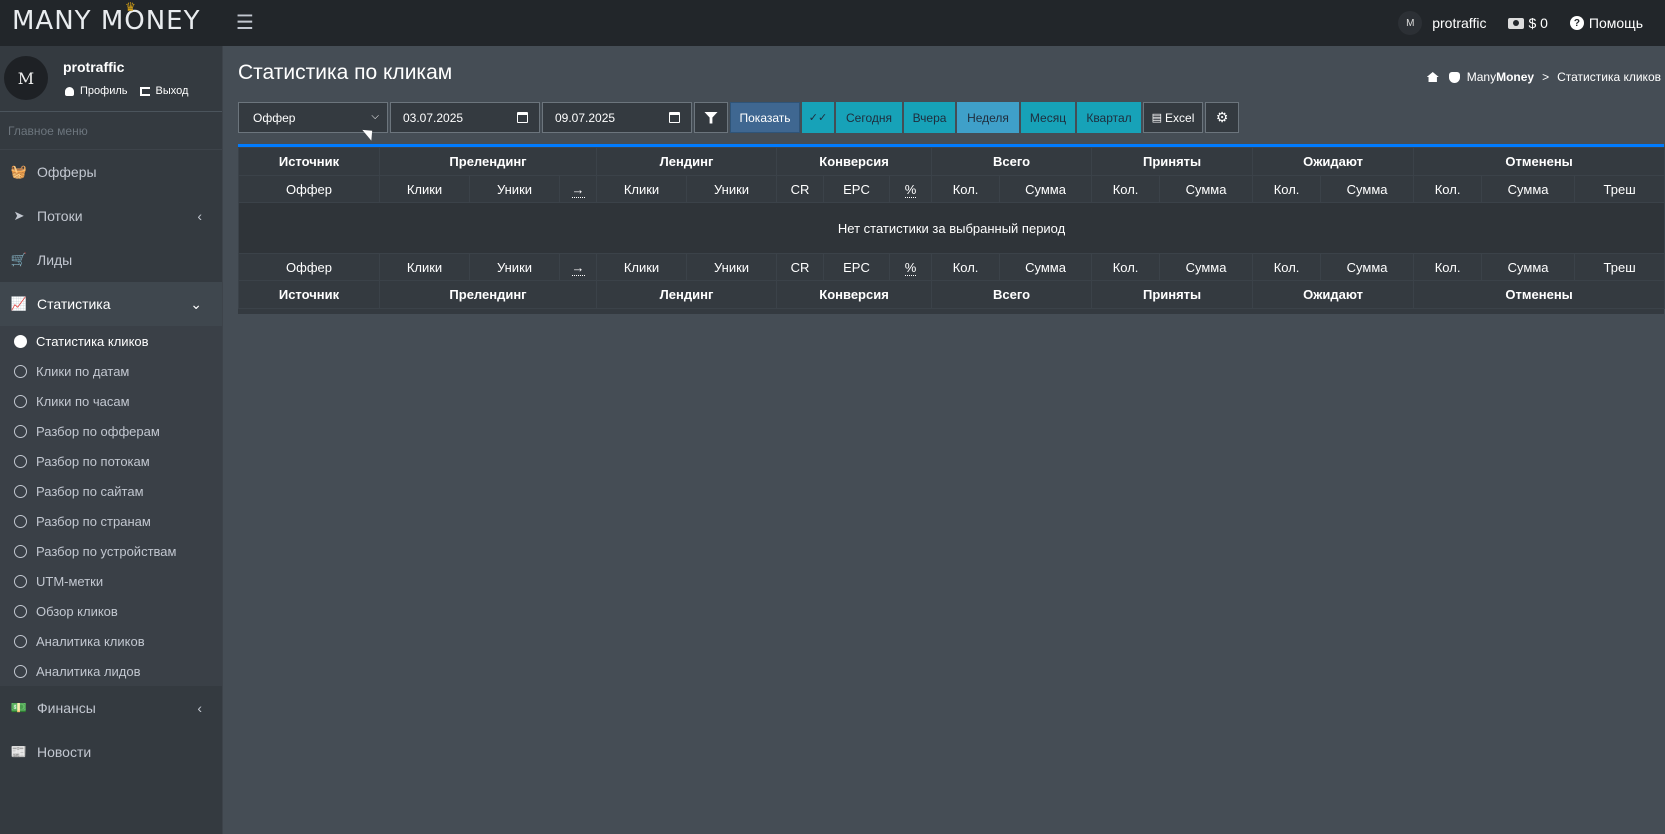 The height and width of the screenshot is (834, 1665). I want to click on logo-text: MANY MONEY, so click(106, 21).